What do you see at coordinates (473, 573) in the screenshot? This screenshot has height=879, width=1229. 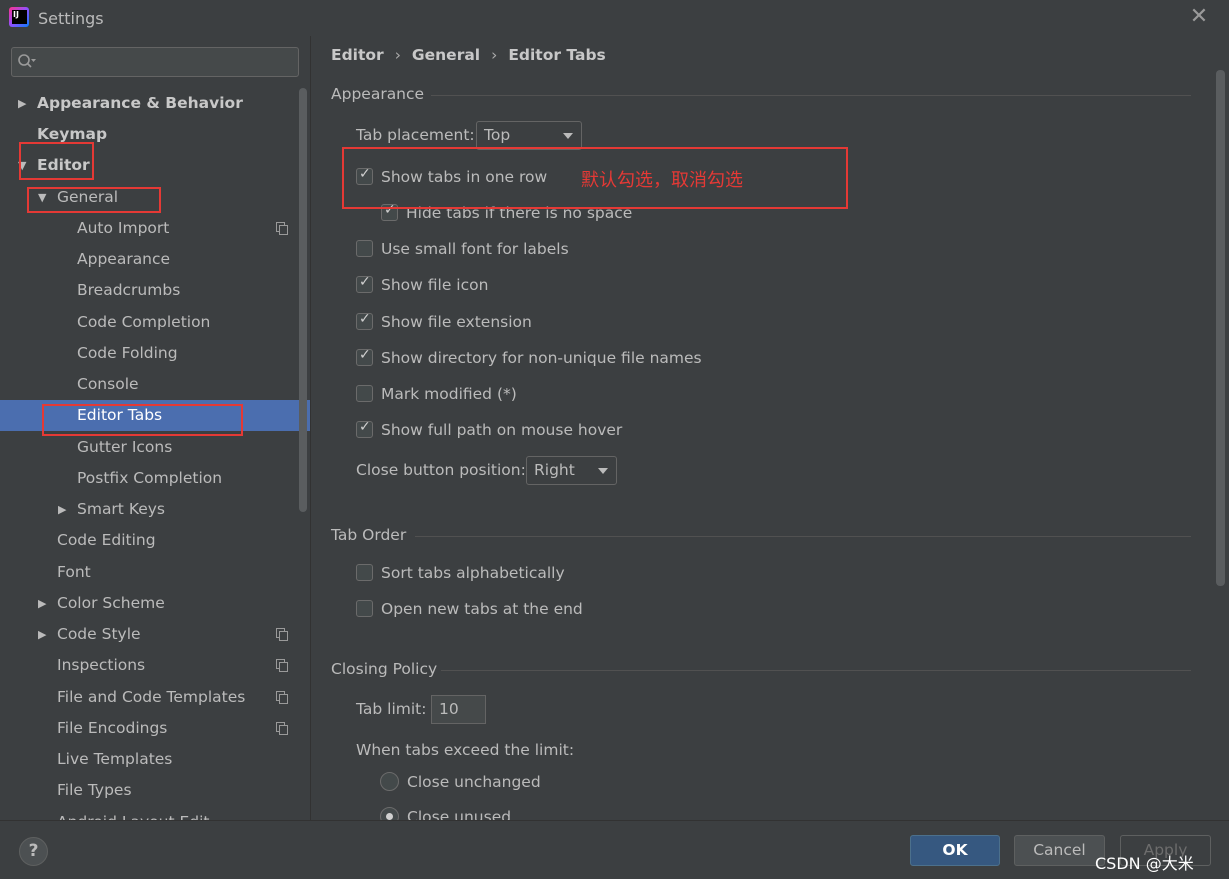 I see `sort-alphabetically-label: Sort tabs alphabetically` at bounding box center [473, 573].